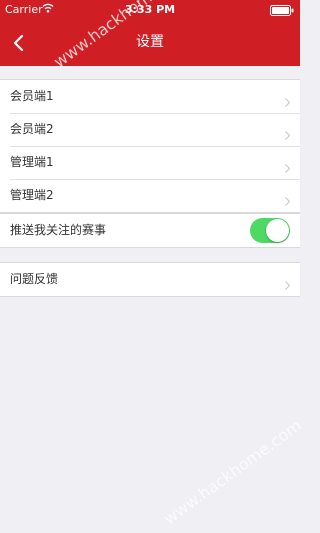 The width and height of the screenshot is (320, 533). What do you see at coordinates (277, 230) in the screenshot?
I see `toggle-knob` at bounding box center [277, 230].